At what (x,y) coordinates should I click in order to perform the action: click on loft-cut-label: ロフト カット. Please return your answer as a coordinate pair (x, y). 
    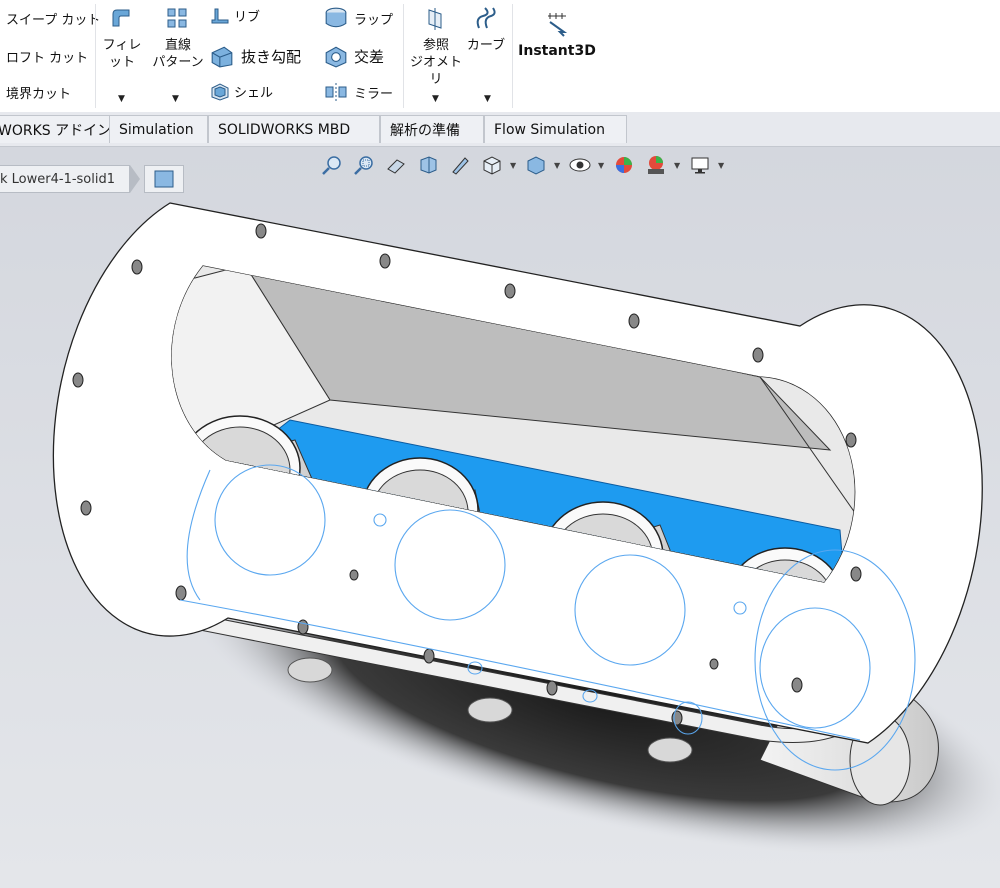
    Looking at the image, I should click on (47, 58).